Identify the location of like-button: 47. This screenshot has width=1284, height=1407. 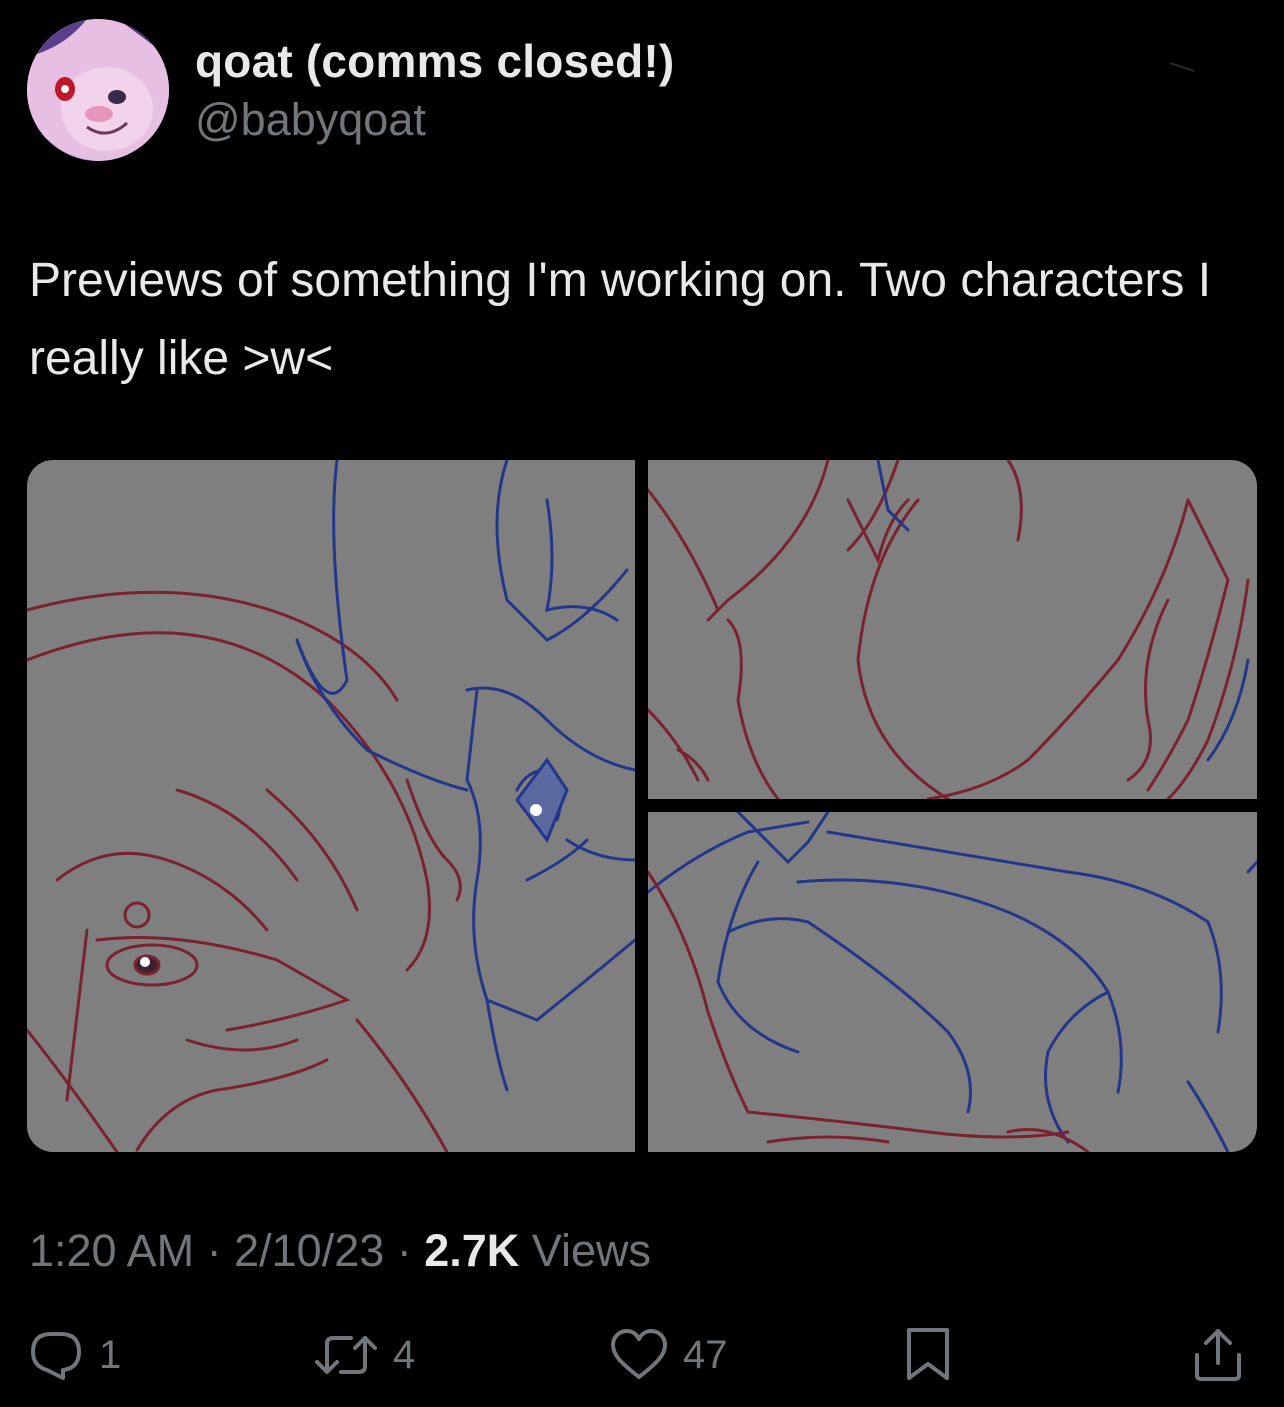
(668, 1355).